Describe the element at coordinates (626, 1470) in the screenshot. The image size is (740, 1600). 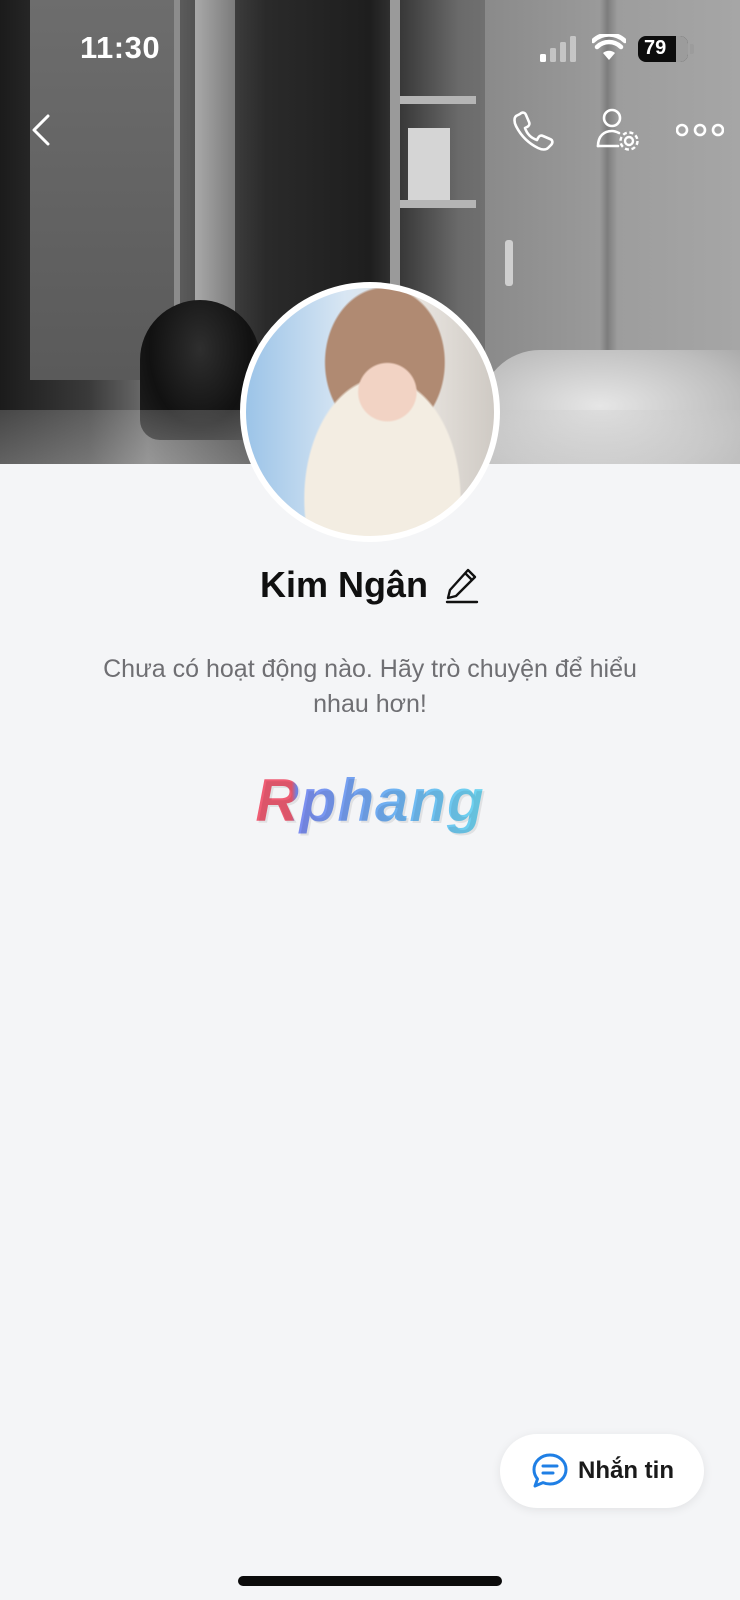
I see `message-button-label: Nhắn tin` at that location.